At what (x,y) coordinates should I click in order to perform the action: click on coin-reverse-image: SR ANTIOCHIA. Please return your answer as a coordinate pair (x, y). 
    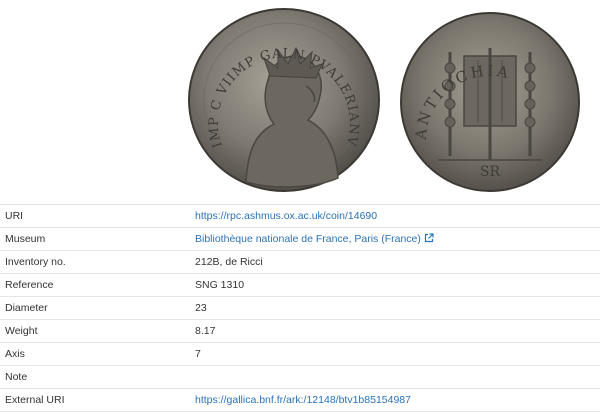
    Looking at the image, I should click on (490, 102).